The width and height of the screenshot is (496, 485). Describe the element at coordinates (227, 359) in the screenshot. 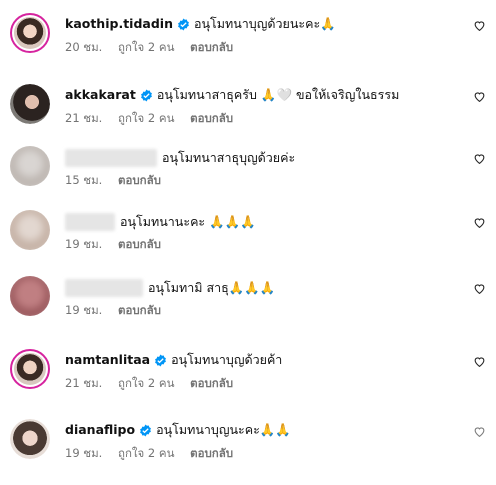

I see `comment-text: อนุโมทนาบุญด้วยค้า` at that location.